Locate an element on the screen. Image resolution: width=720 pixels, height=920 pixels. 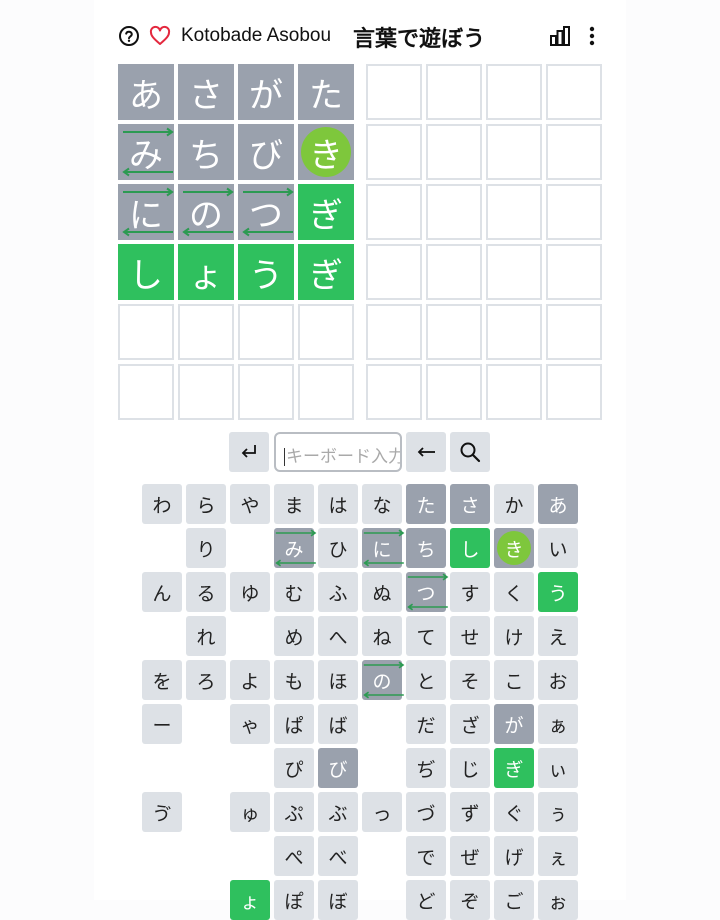
kana-key: え is located at coordinates (558, 636).